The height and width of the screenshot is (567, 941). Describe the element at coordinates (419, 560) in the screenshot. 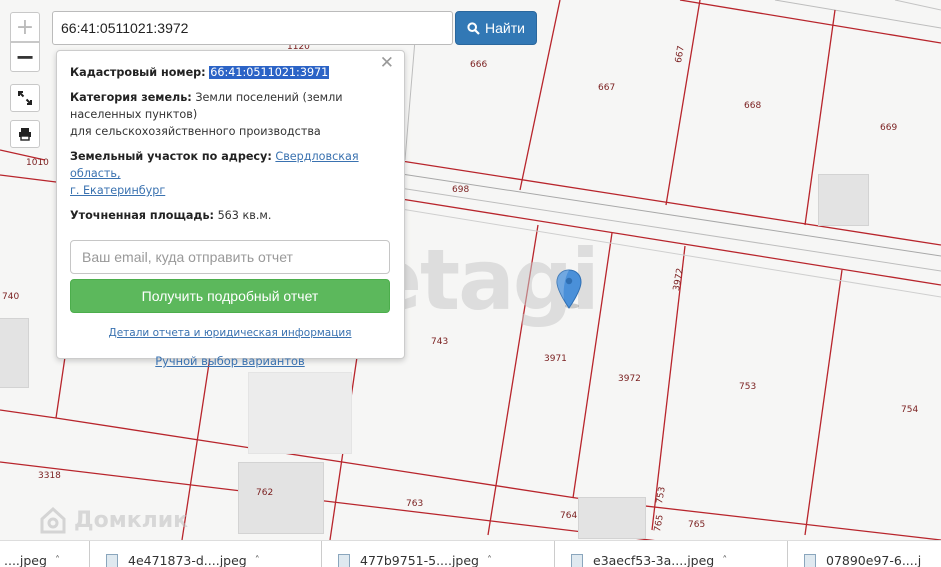

I see `download-filename: 477b9751-5....jpeg` at that location.